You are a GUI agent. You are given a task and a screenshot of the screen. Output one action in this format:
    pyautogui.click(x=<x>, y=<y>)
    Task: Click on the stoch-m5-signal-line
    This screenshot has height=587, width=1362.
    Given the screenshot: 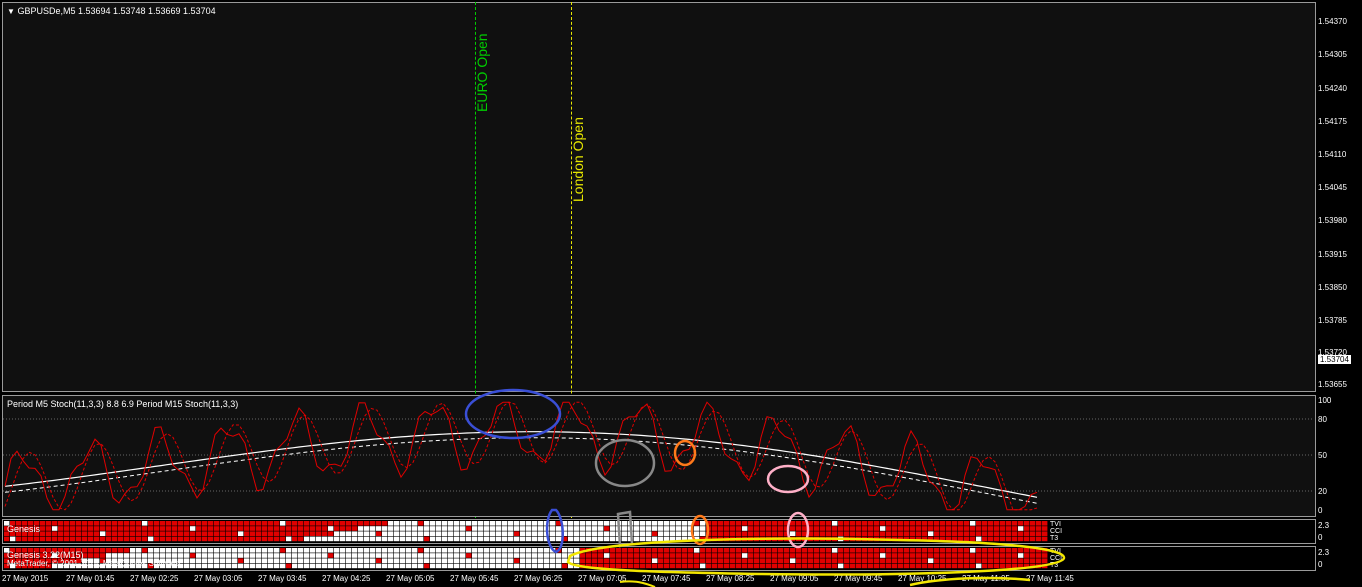 What is the action you would take?
    pyautogui.click(x=521, y=456)
    